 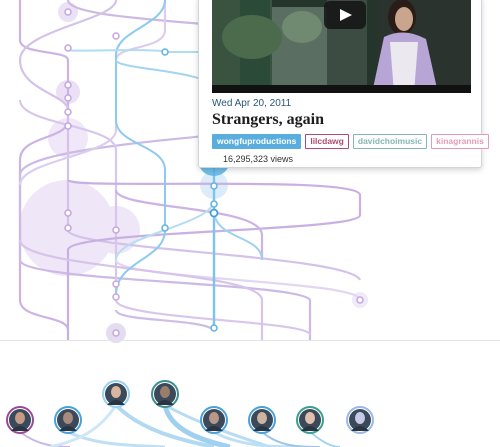 What do you see at coordinates (257, 141) in the screenshot?
I see `channel-tag-wongfuproductions: wongfuproductions` at bounding box center [257, 141].